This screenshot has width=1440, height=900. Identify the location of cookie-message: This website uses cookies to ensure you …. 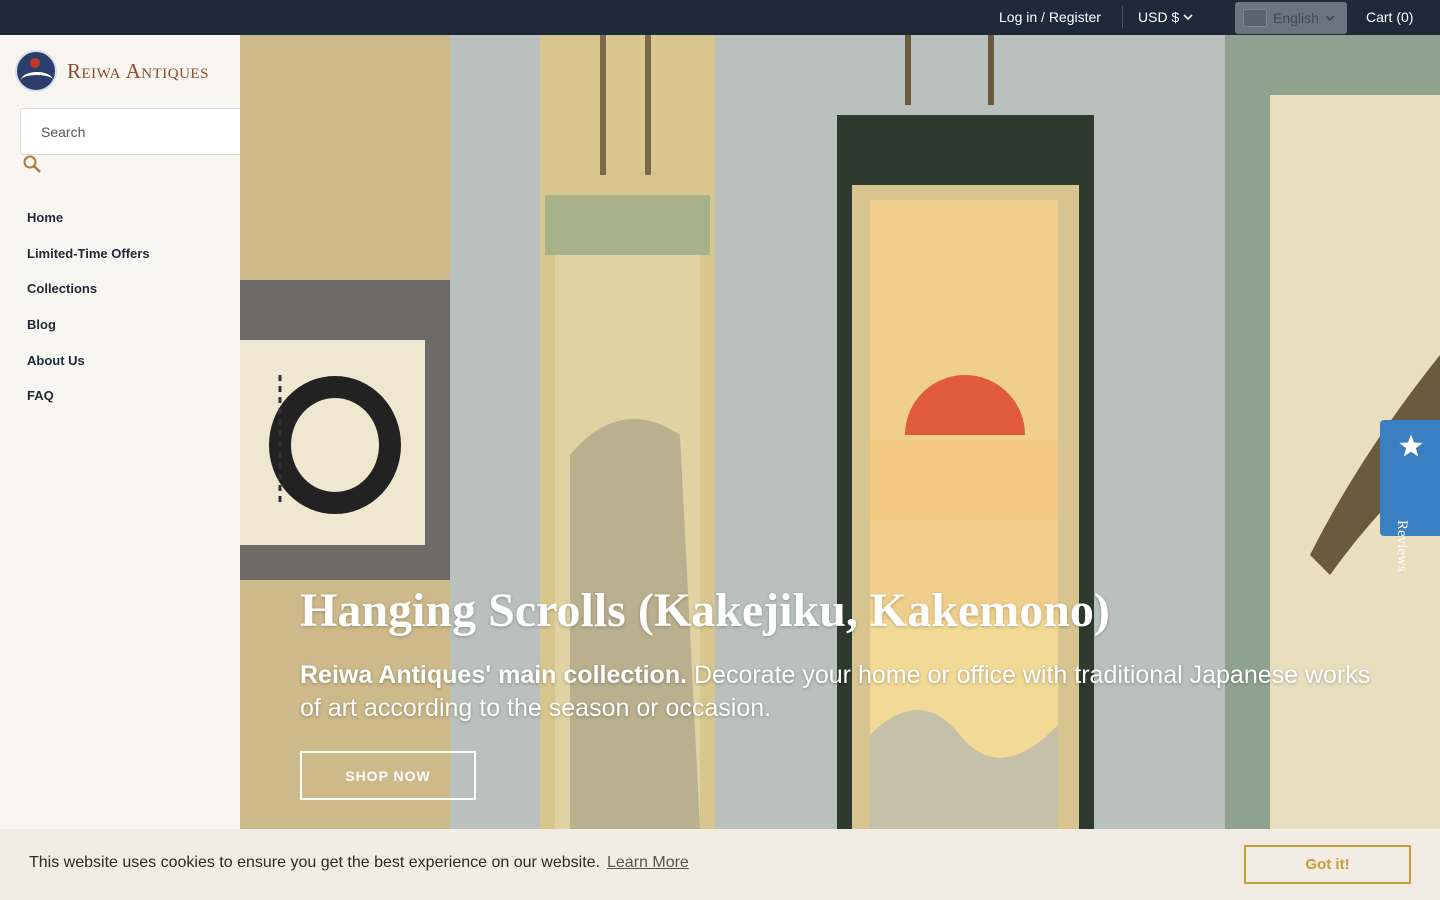
(314, 862).